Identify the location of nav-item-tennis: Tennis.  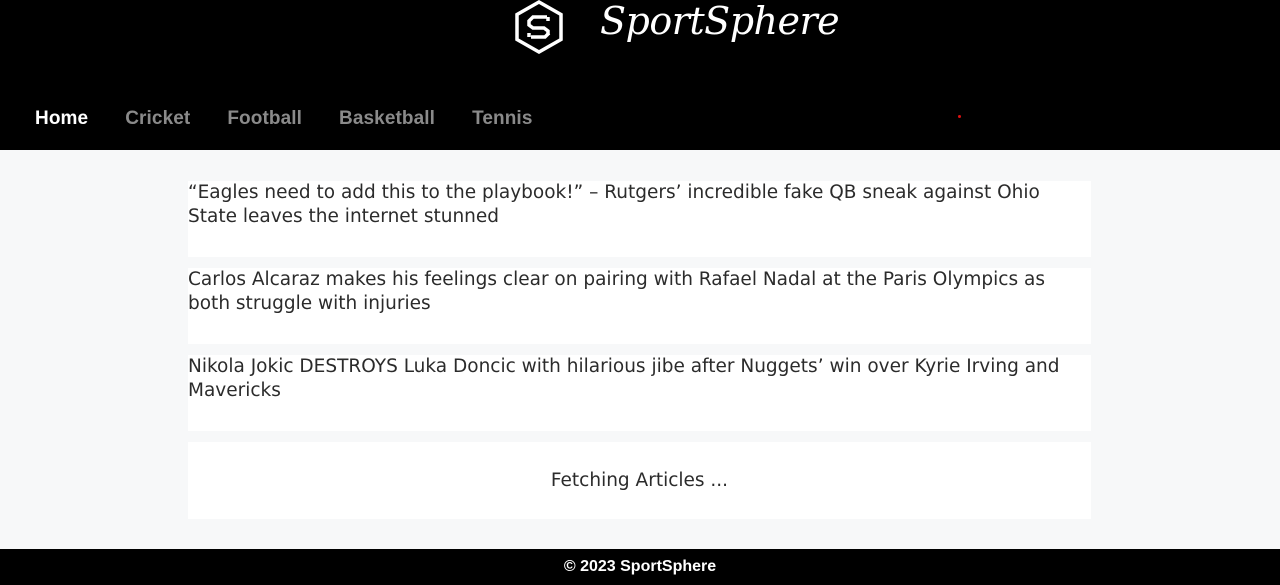
(502, 119).